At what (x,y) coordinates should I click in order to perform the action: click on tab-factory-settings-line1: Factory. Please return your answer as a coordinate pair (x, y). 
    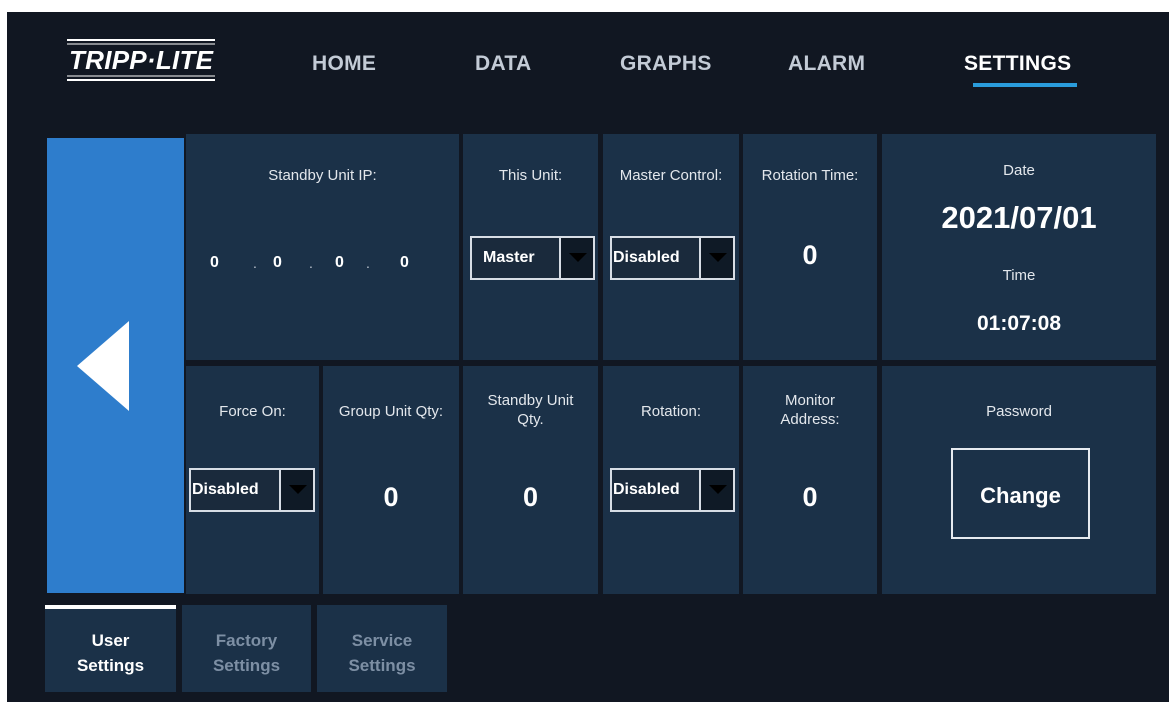
    Looking at the image, I should click on (246, 640).